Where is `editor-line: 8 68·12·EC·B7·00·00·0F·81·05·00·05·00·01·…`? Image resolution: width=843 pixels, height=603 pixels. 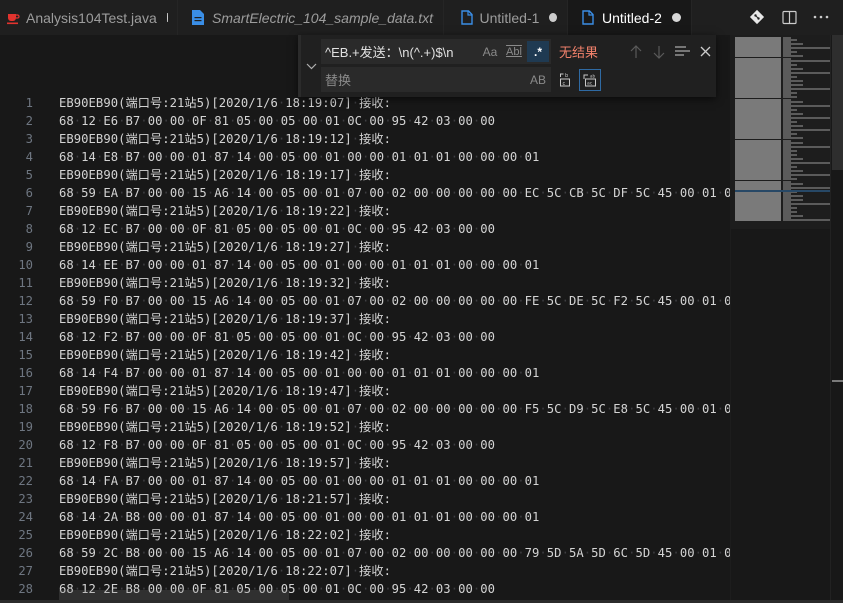 editor-line: 8 68·12·EC·B7·00·00·0F·81·05·00·05·00·01·… is located at coordinates (365, 229).